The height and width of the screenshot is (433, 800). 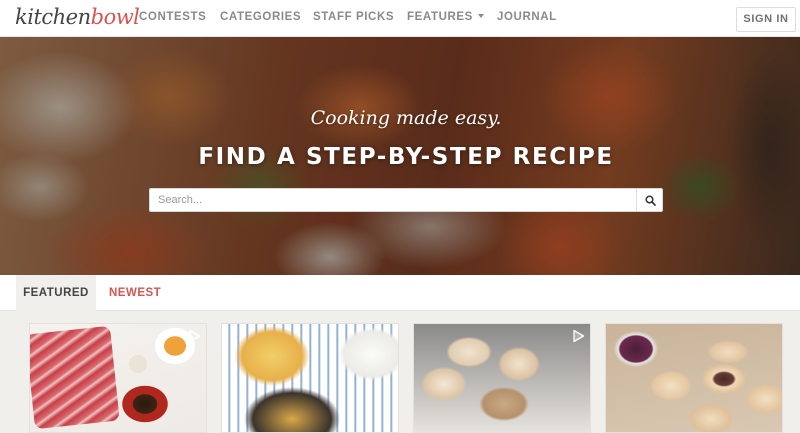 What do you see at coordinates (766, 19) in the screenshot?
I see `sign-in-button: SIGN IN` at bounding box center [766, 19].